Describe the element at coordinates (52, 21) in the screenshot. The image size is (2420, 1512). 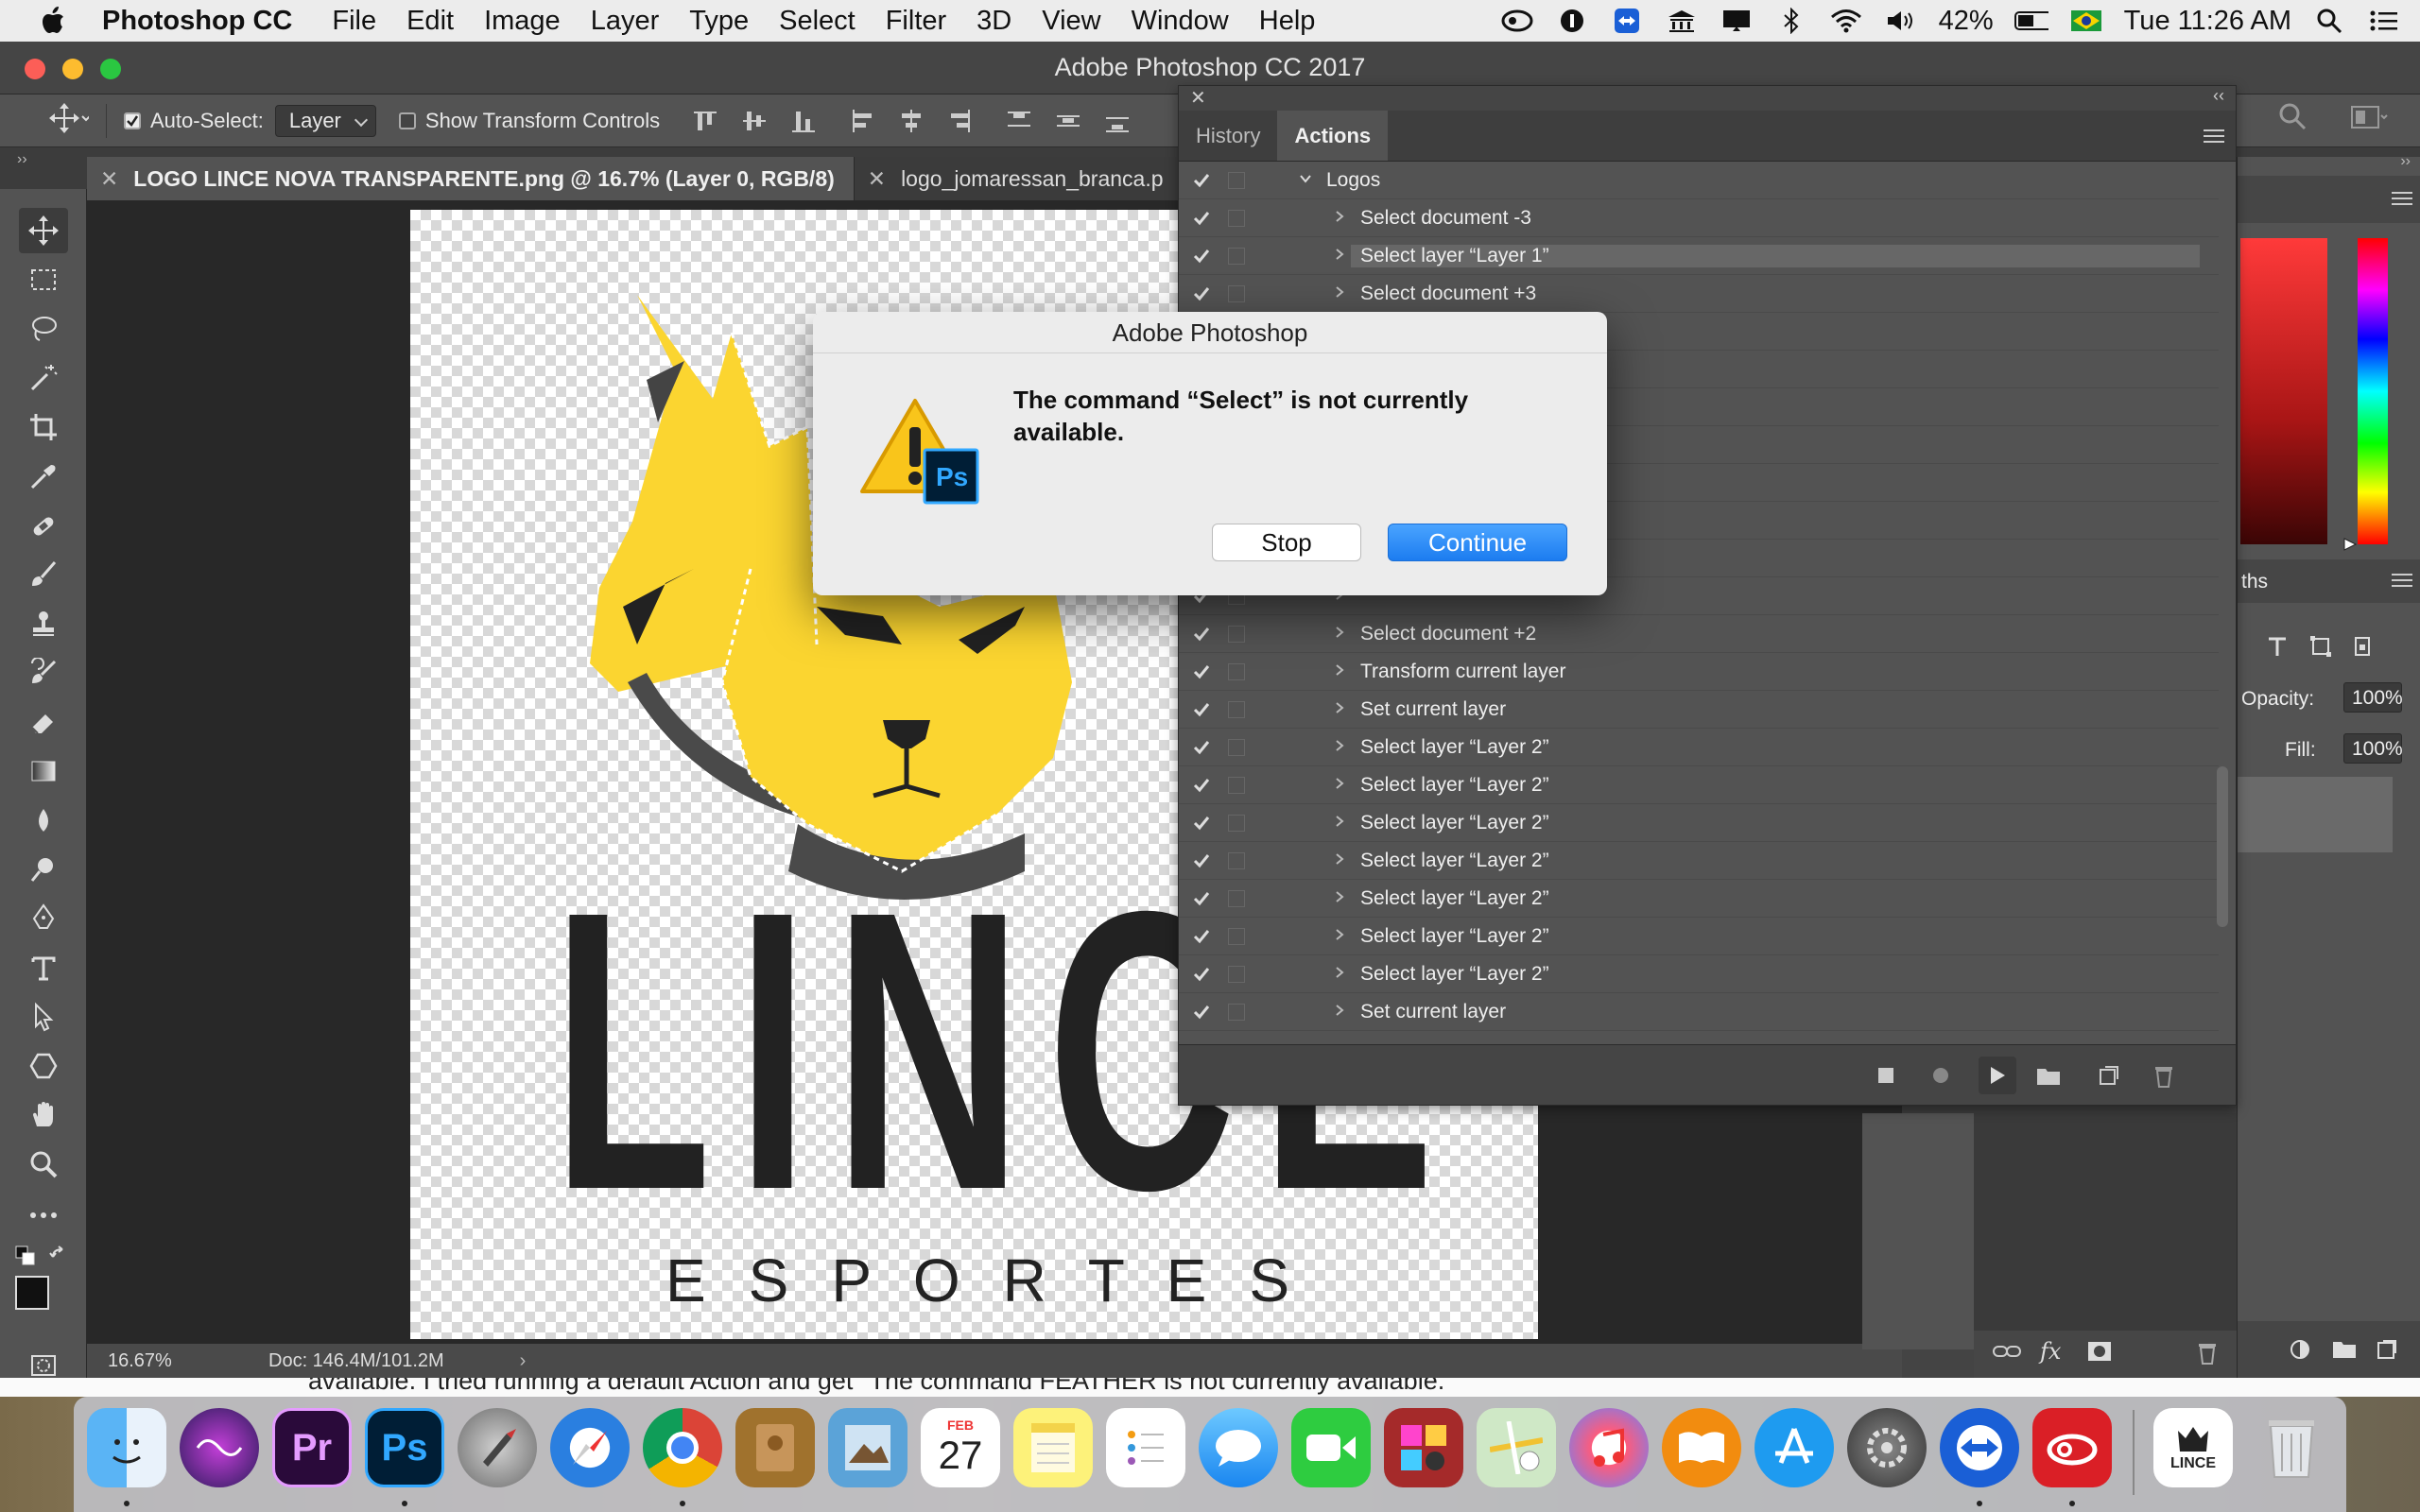
I see `apple-menu-icon` at that location.